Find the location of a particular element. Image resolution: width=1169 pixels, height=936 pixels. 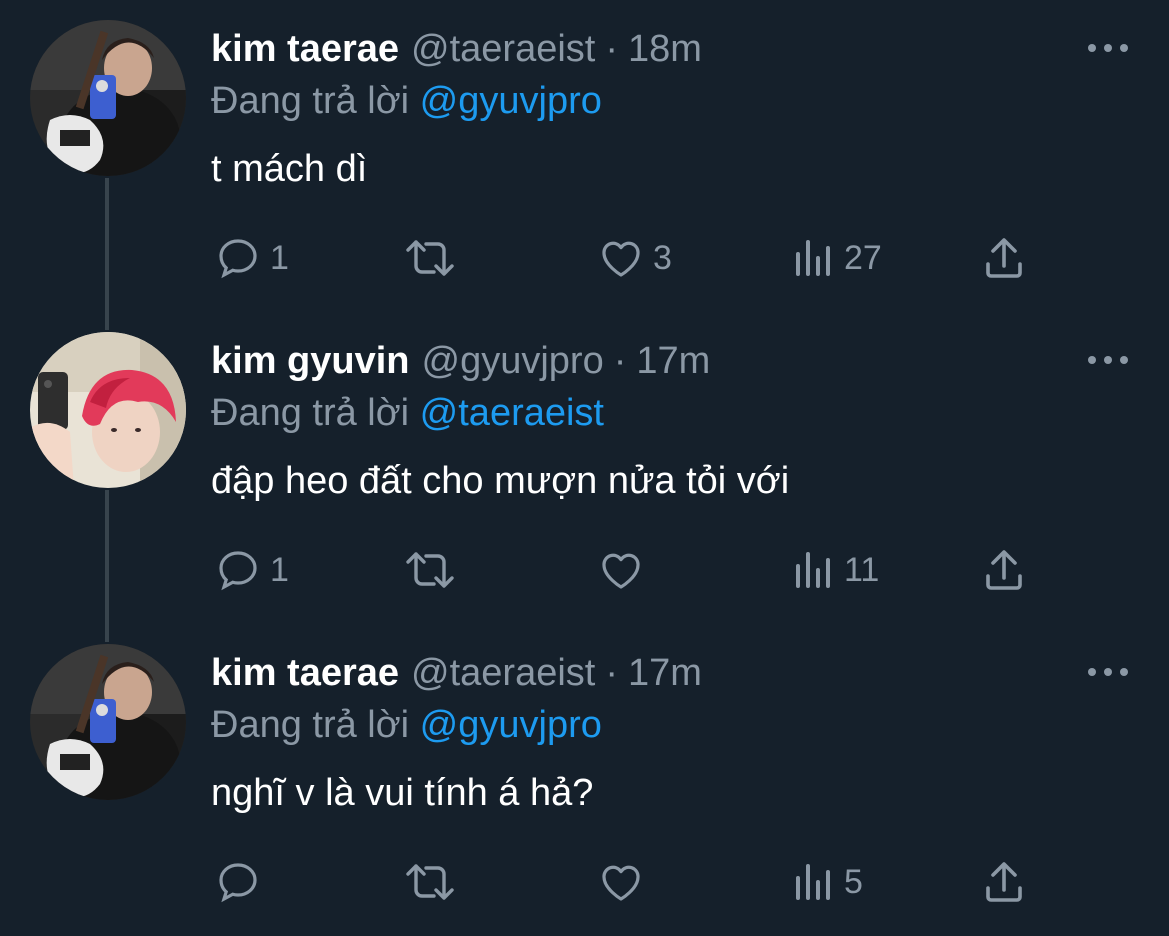

like-count: 3 is located at coordinates (662, 257).